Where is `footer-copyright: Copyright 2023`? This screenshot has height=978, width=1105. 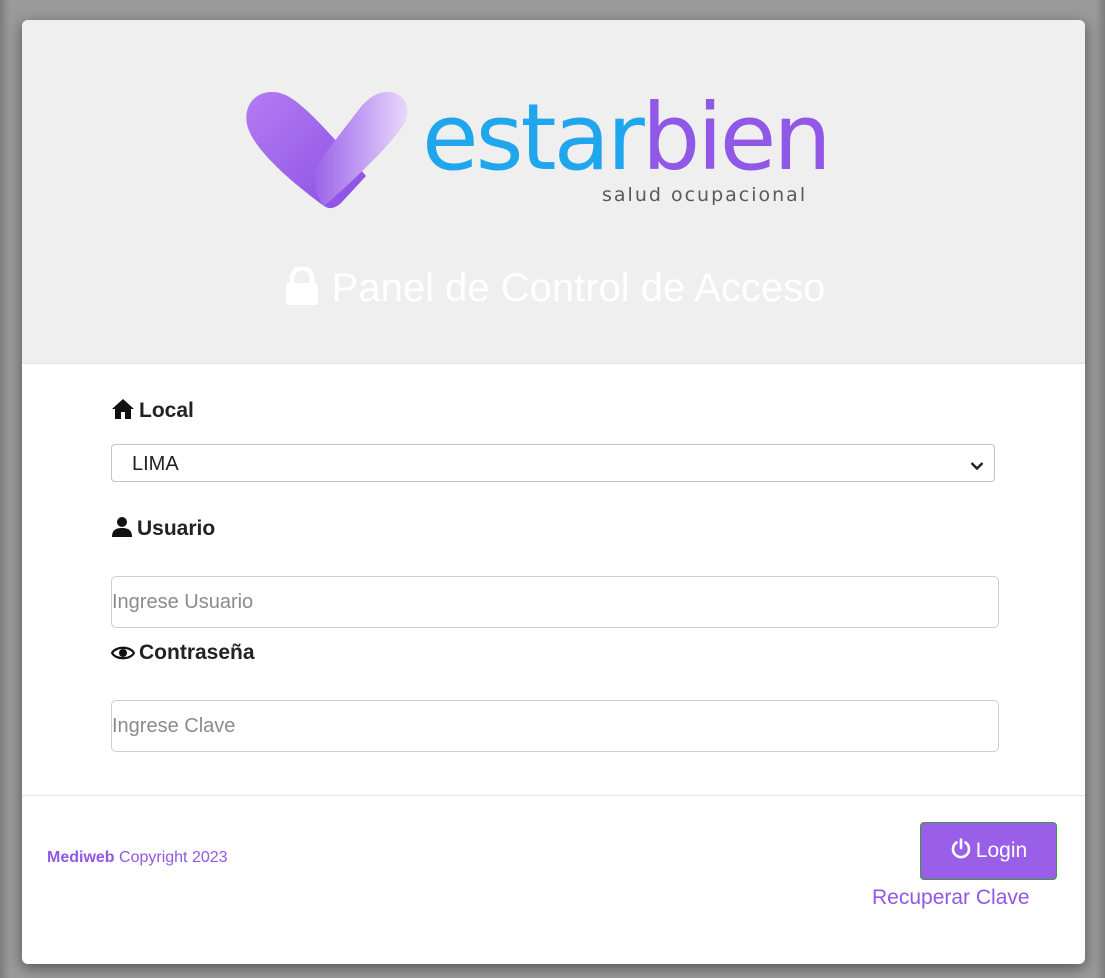 footer-copyright: Copyright 2023 is located at coordinates (173, 857).